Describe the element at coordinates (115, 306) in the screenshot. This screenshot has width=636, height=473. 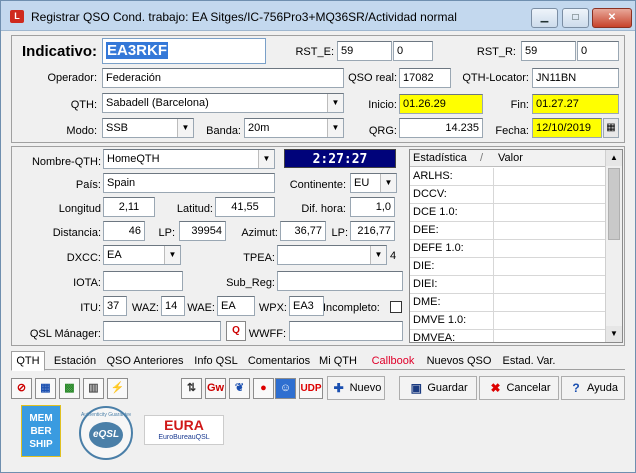
I see `itu-input: 37` at that location.